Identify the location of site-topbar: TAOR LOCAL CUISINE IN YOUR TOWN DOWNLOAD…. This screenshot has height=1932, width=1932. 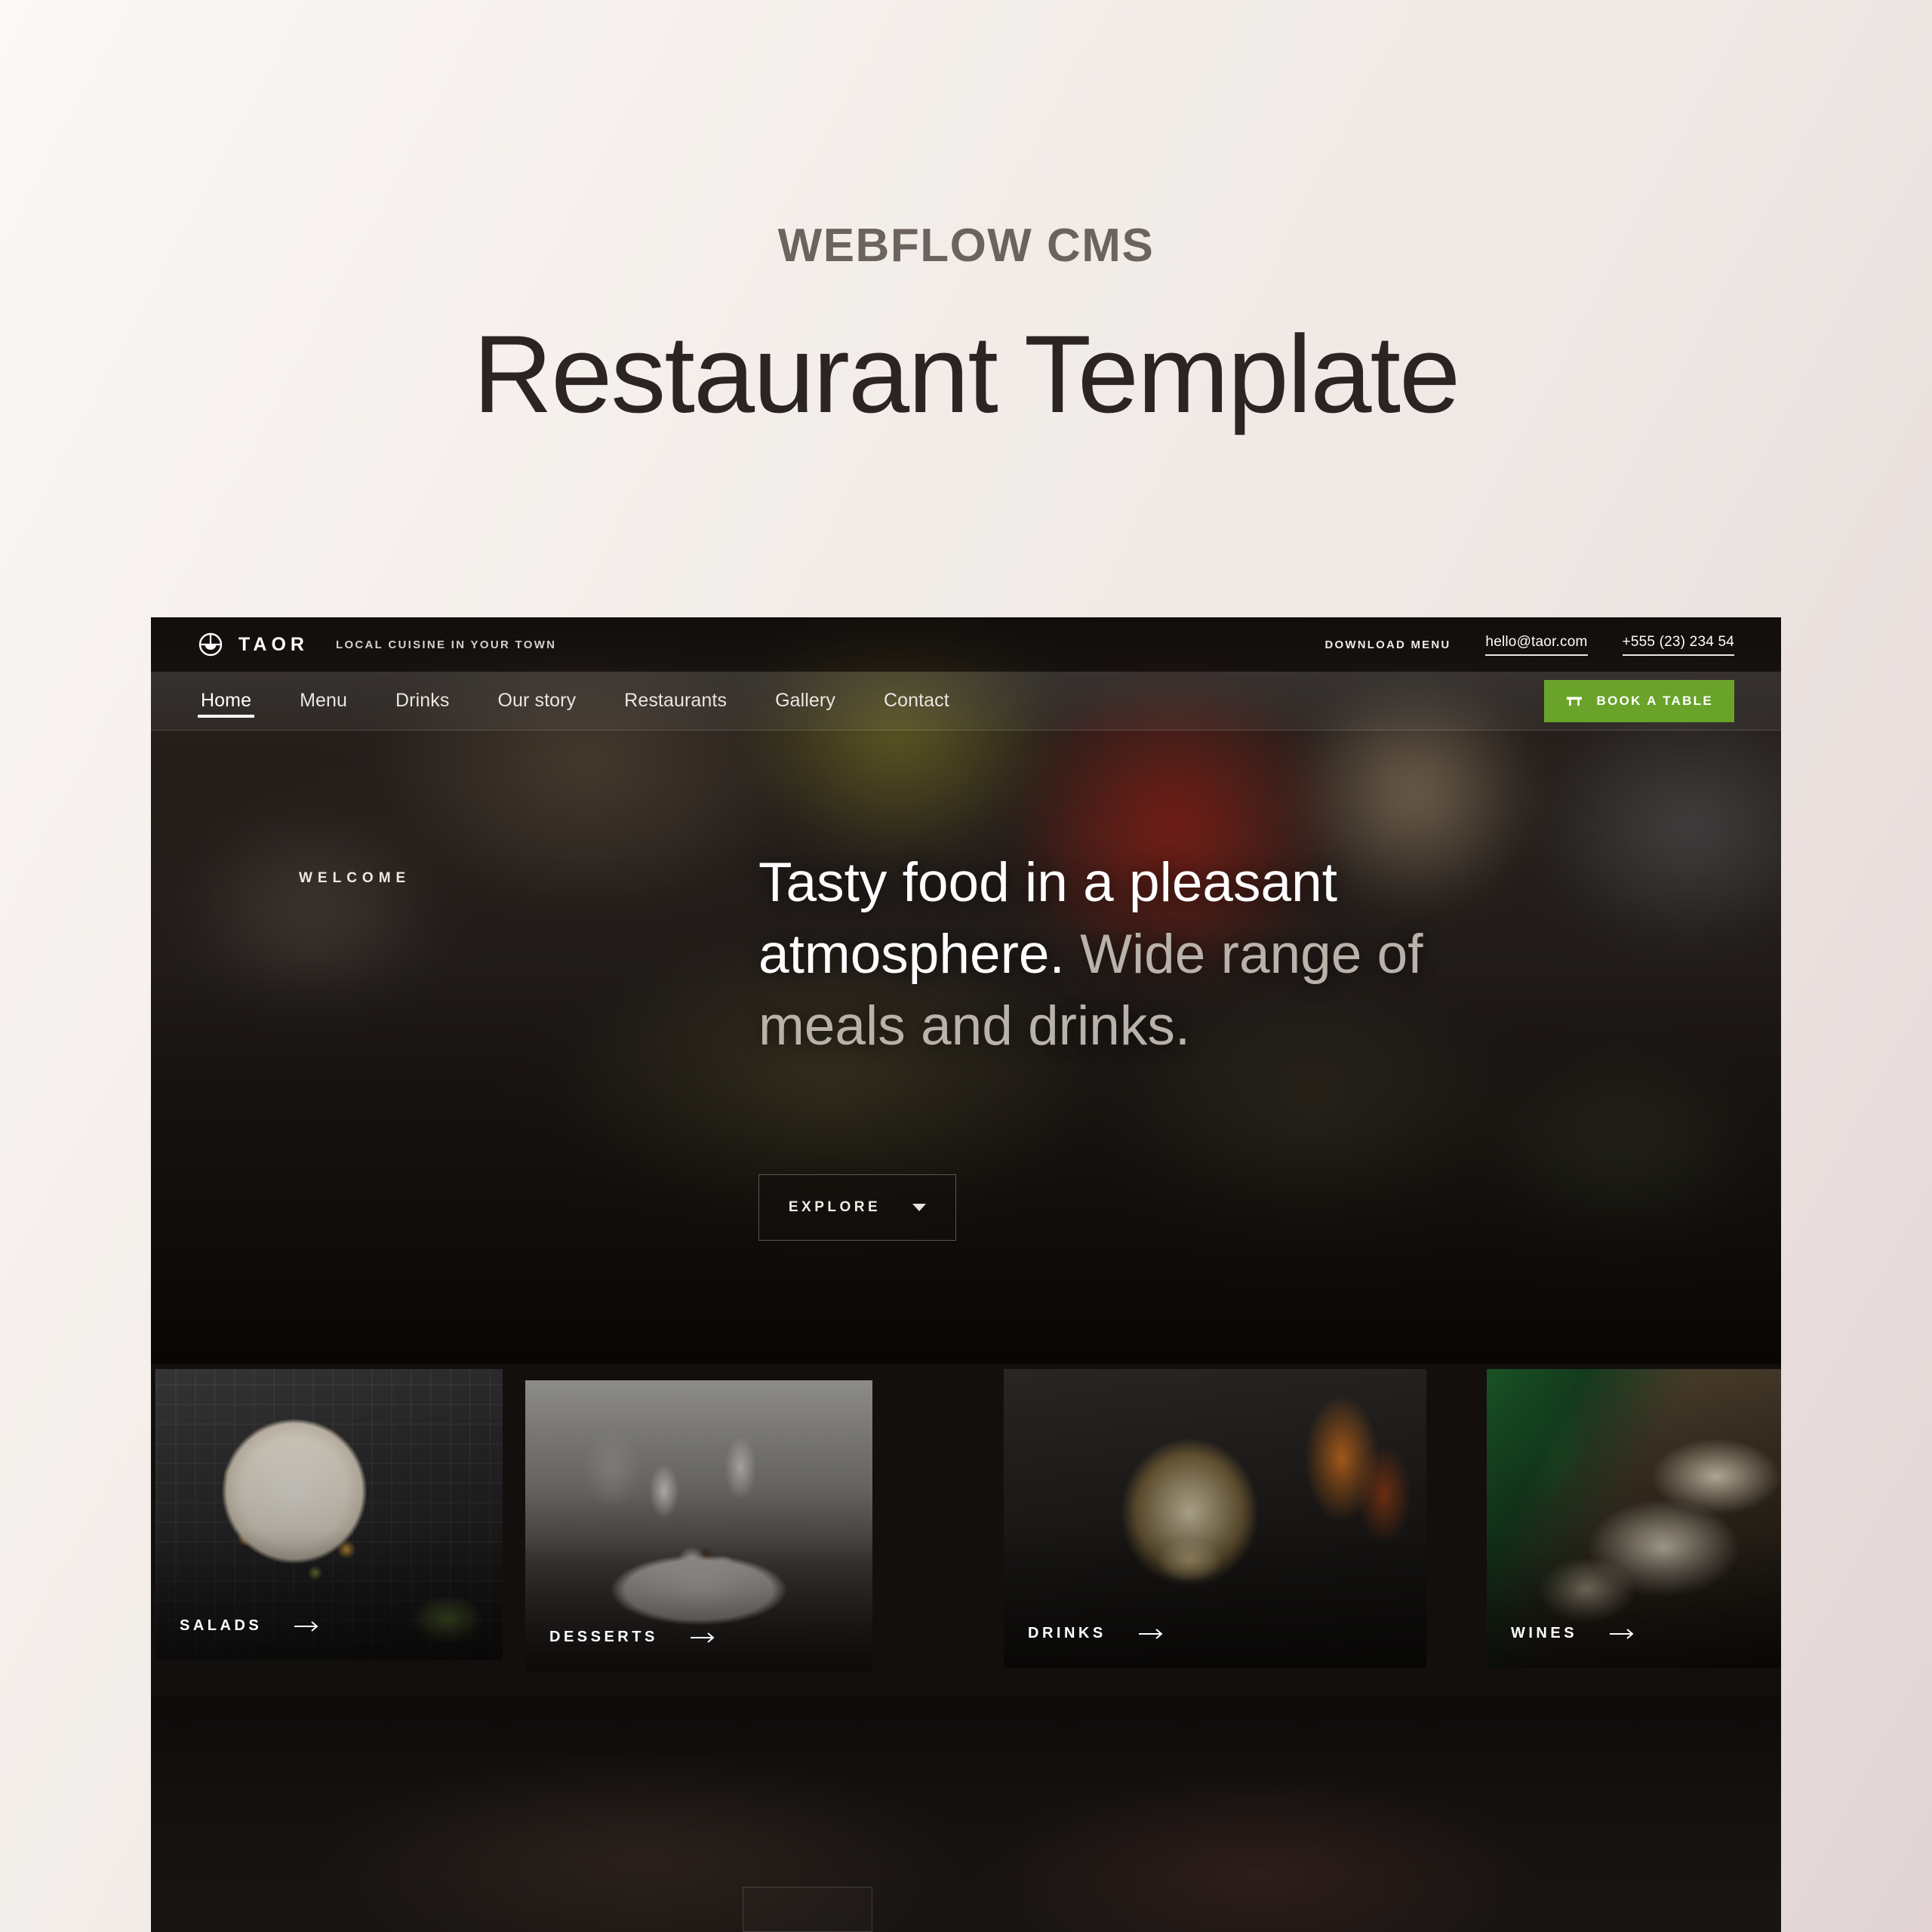
(966, 644).